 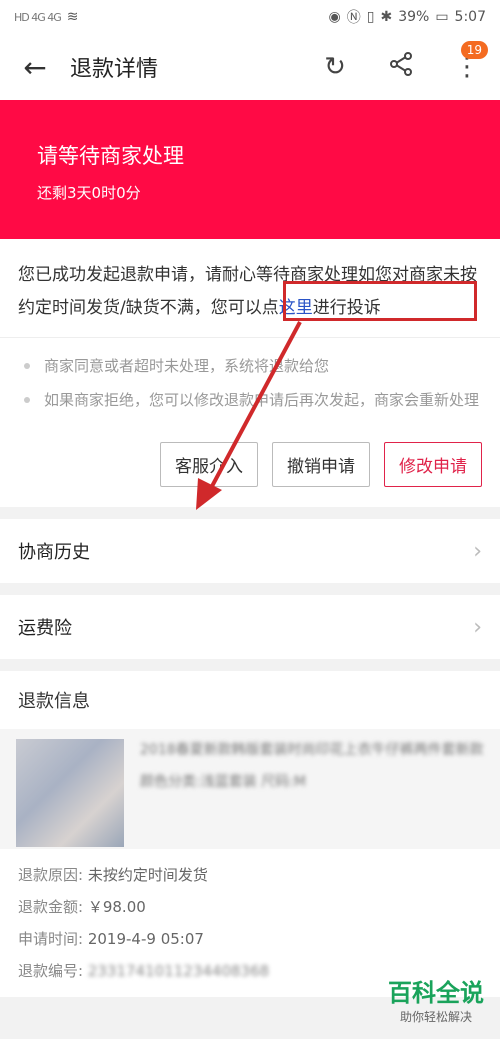 What do you see at coordinates (435, 1017) in the screenshot?
I see `watermark-subtitle: 助你轻松解决` at bounding box center [435, 1017].